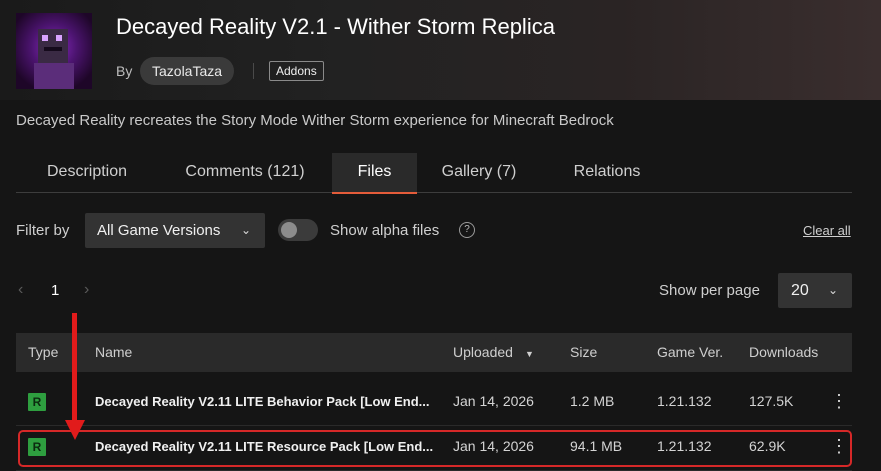  I want to click on game-version-select: All Game Versions ⌄, so click(175, 230).